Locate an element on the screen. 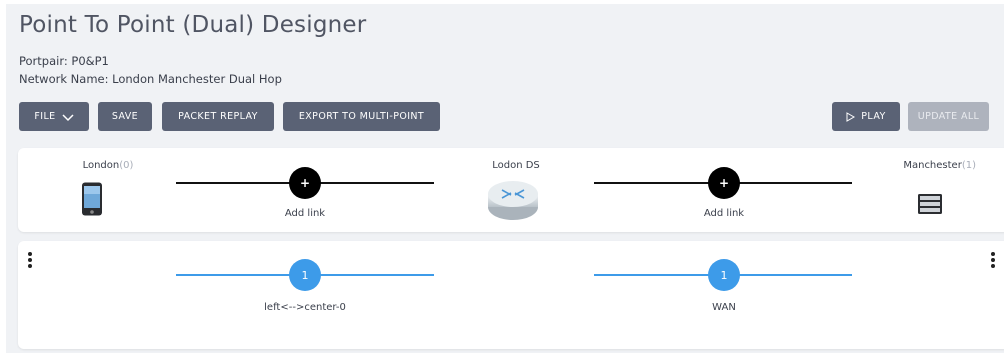 Image resolution: width=1004 pixels, height=353 pixels. right-link-count-badge: 1 is located at coordinates (724, 275).